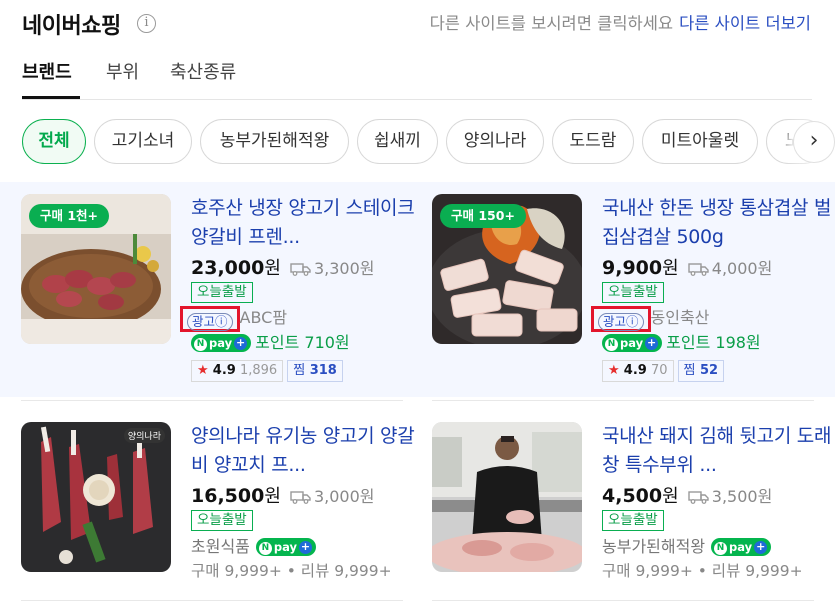  I want to click on npay-row: Npay + 포인트 198원, so click(718, 342).